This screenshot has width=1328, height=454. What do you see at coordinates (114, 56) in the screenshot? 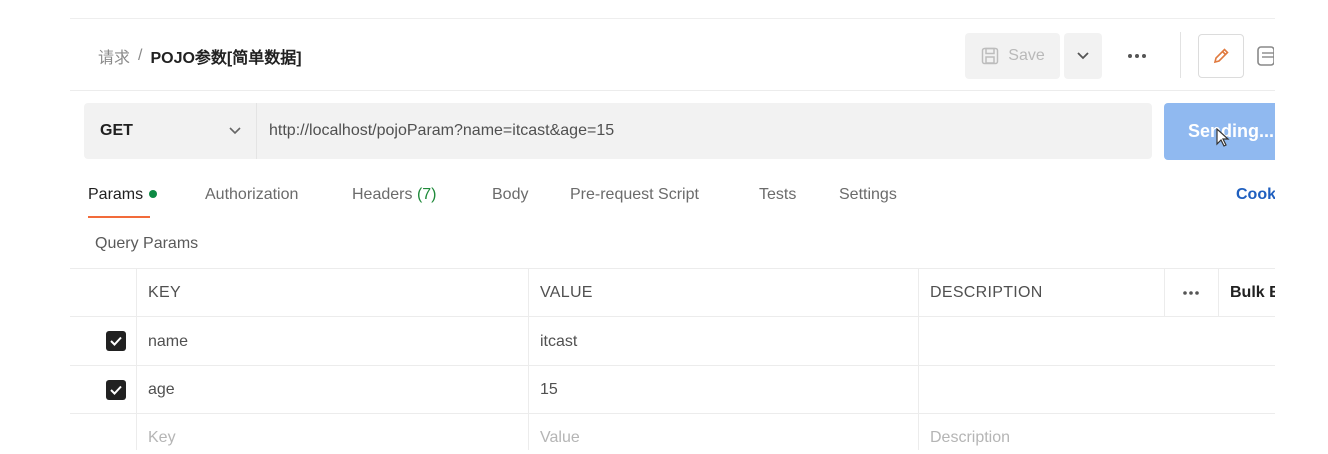
I see `breadcrumb-parent: 请求` at bounding box center [114, 56].